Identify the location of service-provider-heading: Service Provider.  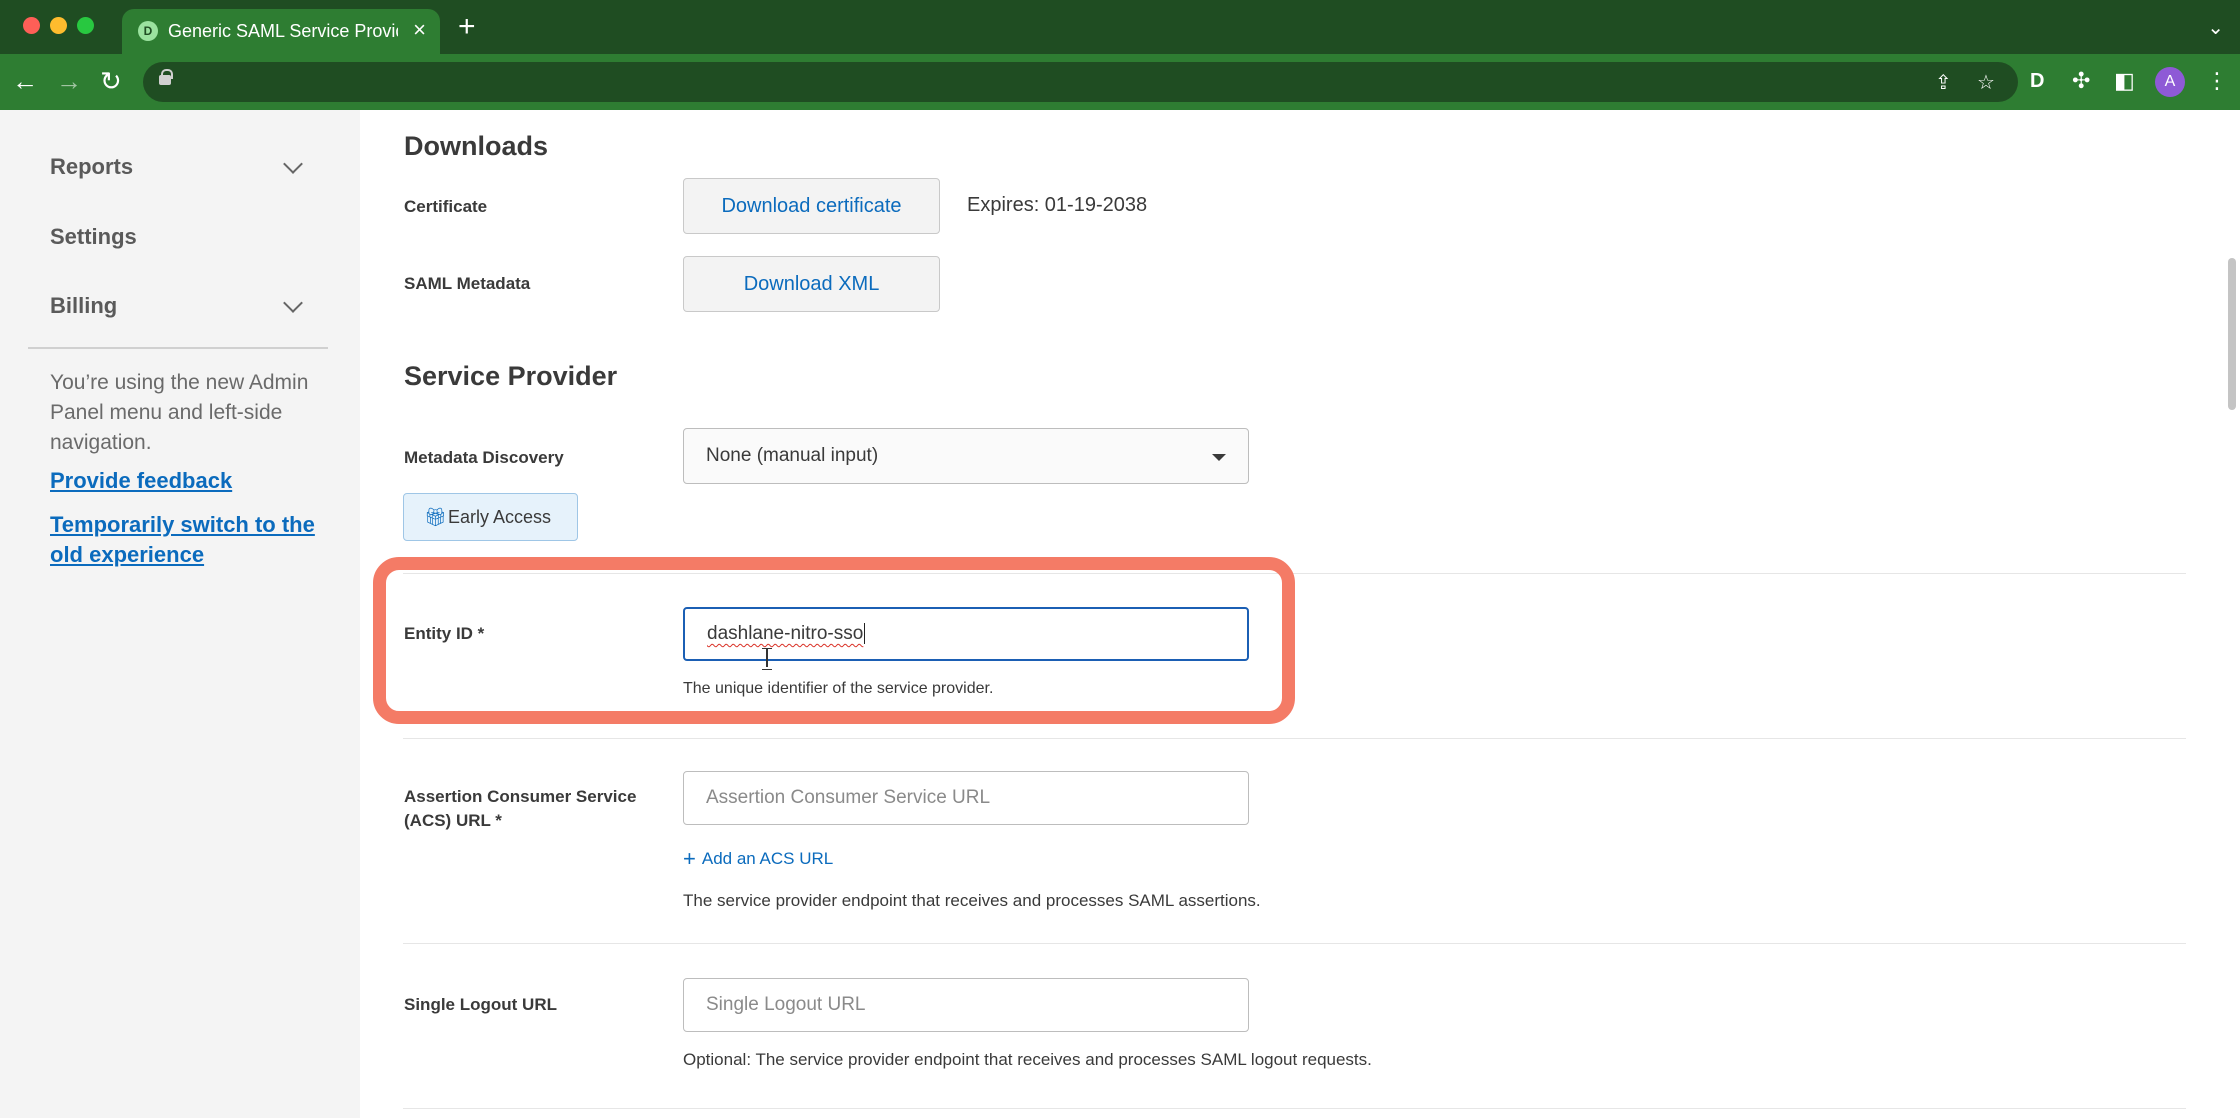
(511, 376).